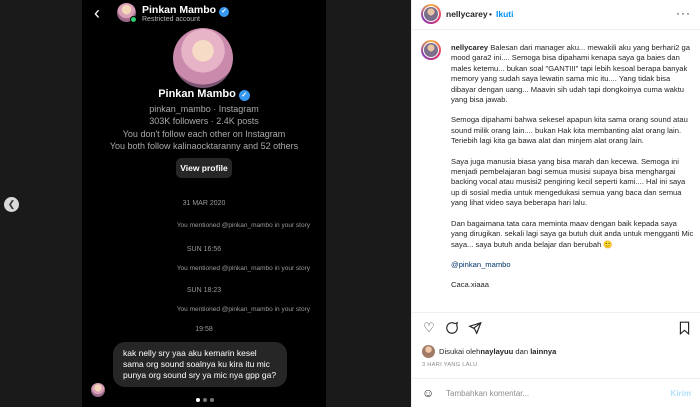  I want to click on share-icon, so click(475, 328).